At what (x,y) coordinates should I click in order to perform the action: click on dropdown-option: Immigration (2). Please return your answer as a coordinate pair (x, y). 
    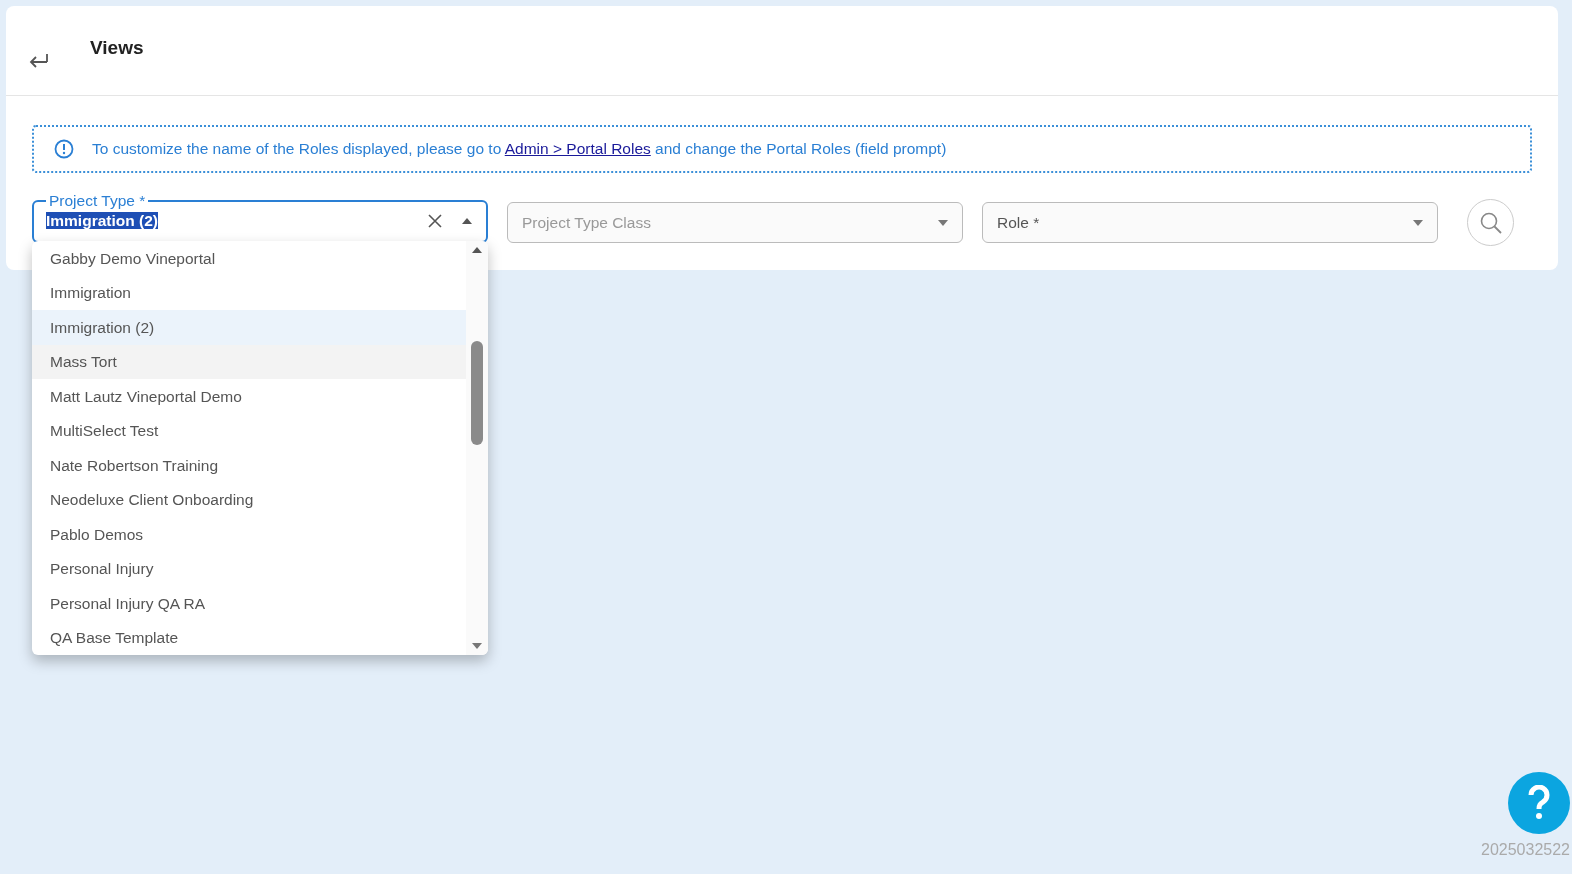
    Looking at the image, I should click on (249, 327).